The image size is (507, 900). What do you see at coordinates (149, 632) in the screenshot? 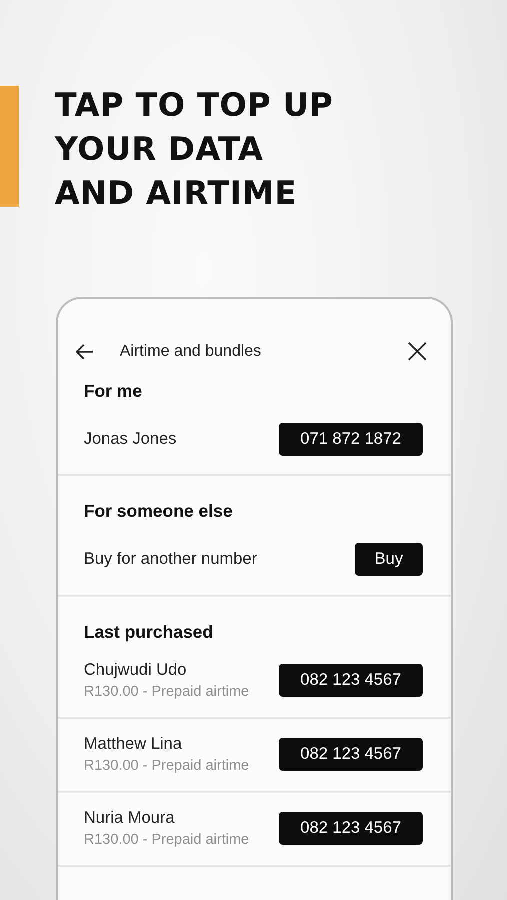
I see `section-heading: Last purchased` at bounding box center [149, 632].